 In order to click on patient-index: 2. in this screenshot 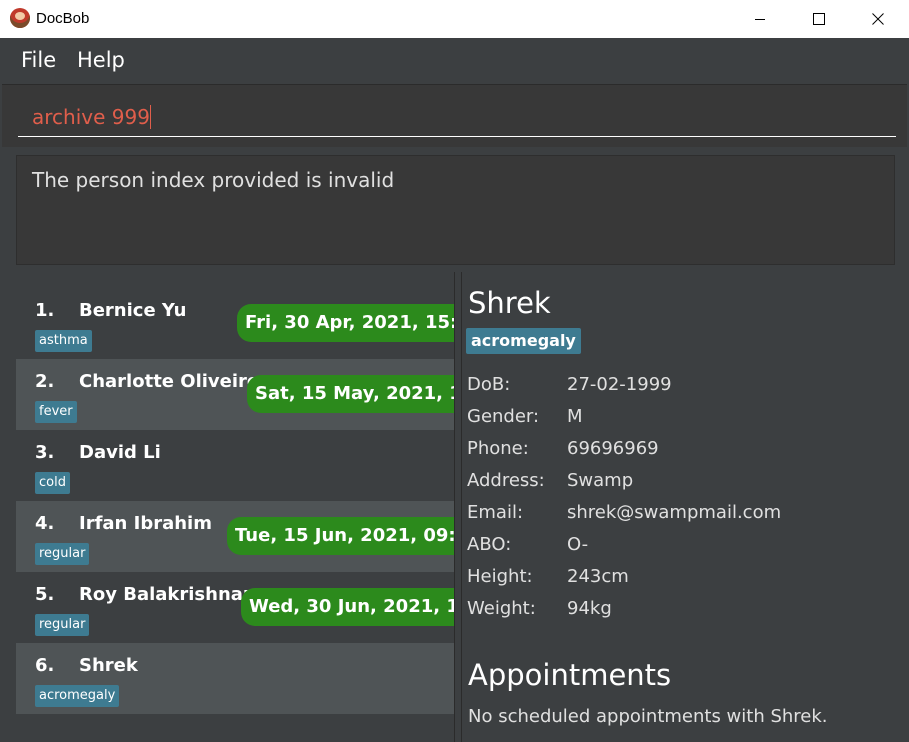, I will do `click(45, 381)`.